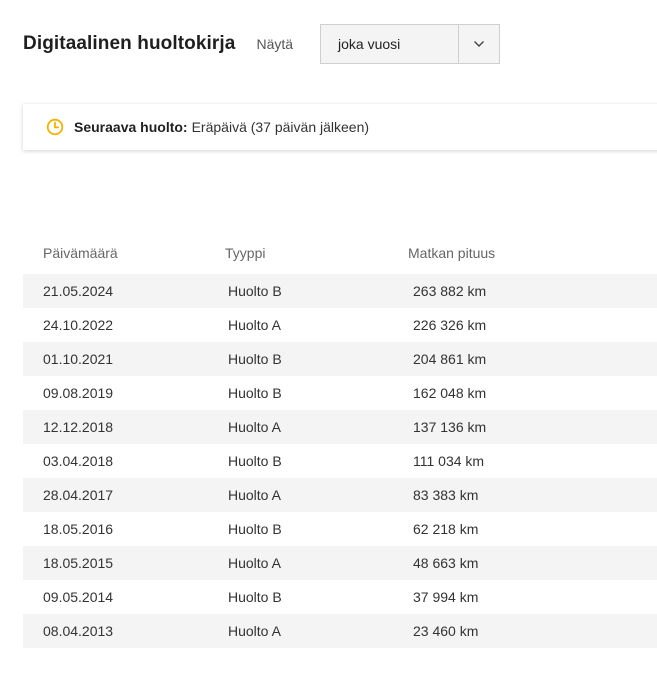 The height and width of the screenshot is (681, 657). Describe the element at coordinates (446, 631) in the screenshot. I see `cell-distance: 23 460 km` at that location.